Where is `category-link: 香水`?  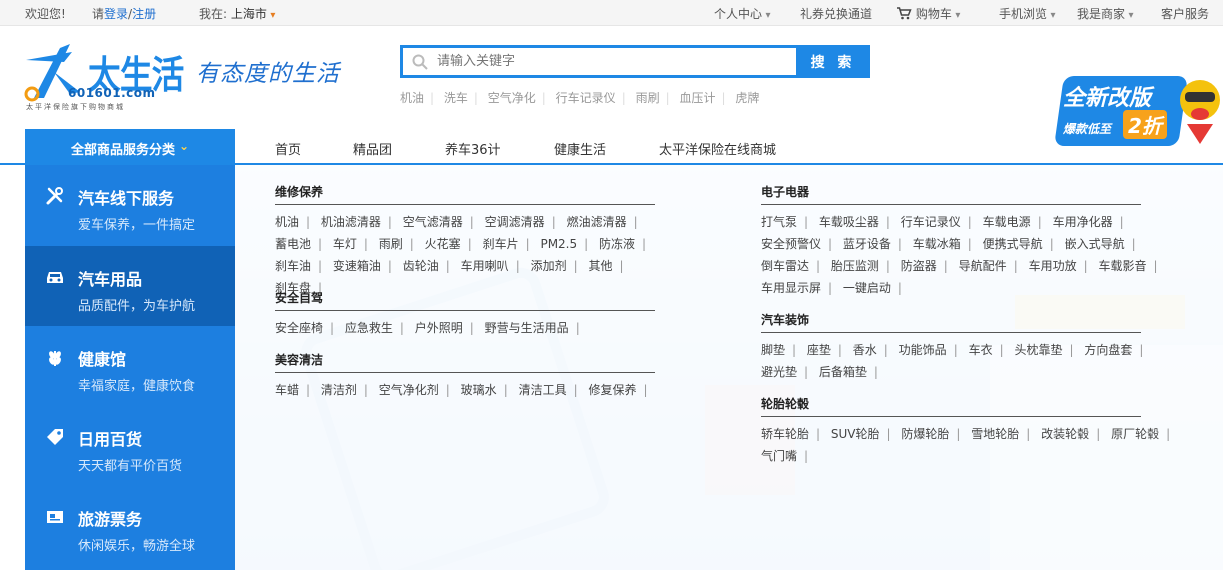 category-link: 香水 is located at coordinates (865, 350).